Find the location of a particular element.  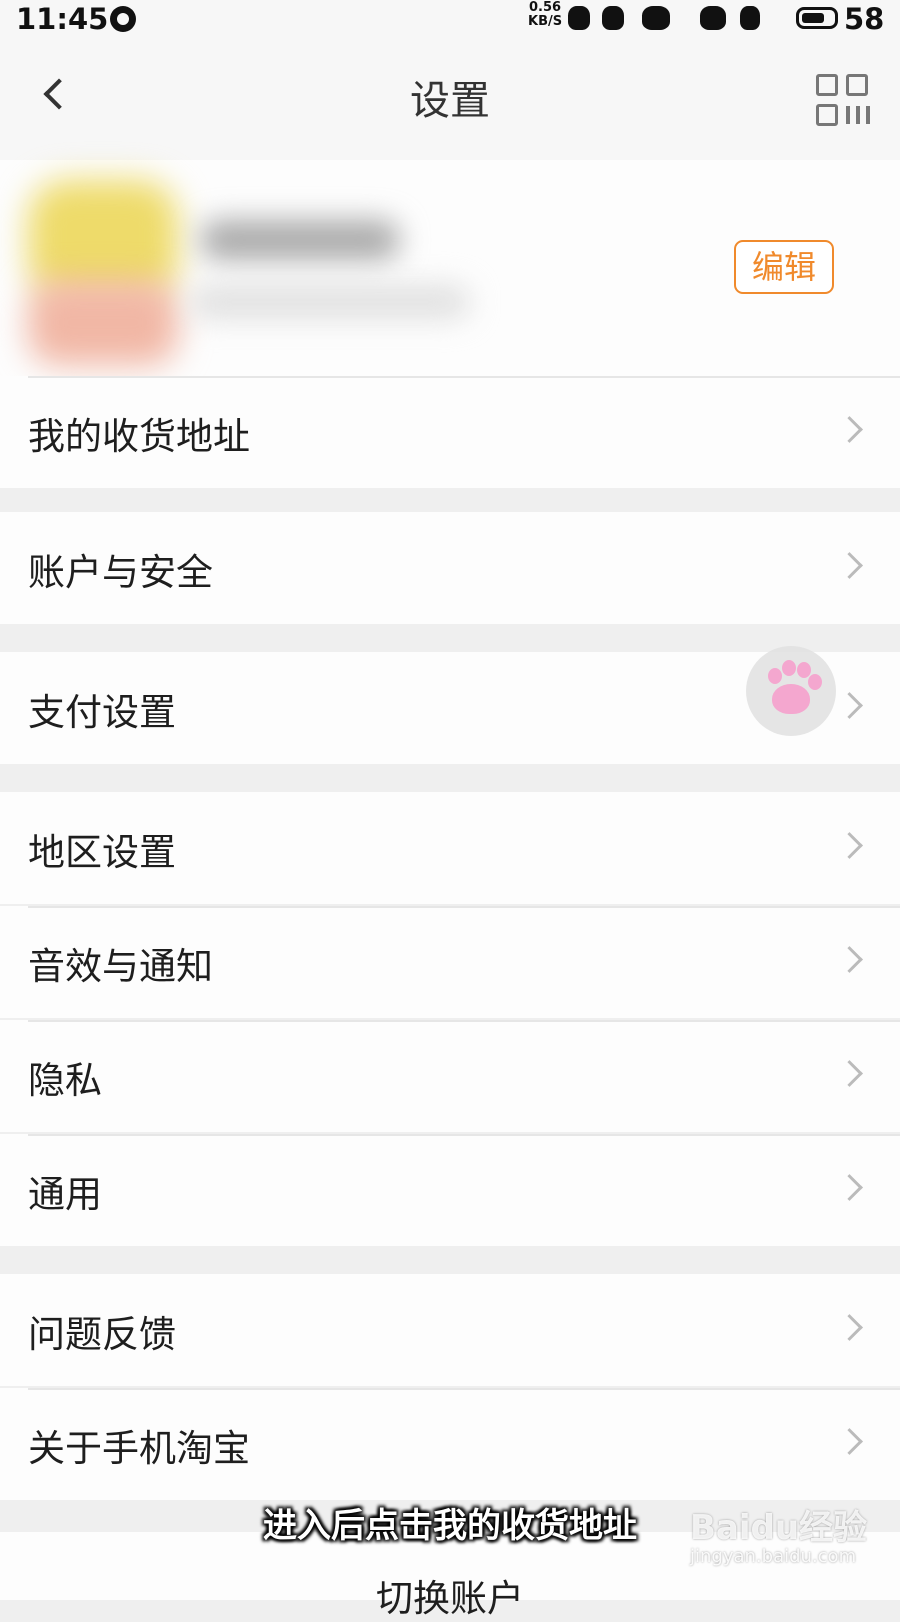

menu-item-label: 我的收货地址 is located at coordinates (139, 436).